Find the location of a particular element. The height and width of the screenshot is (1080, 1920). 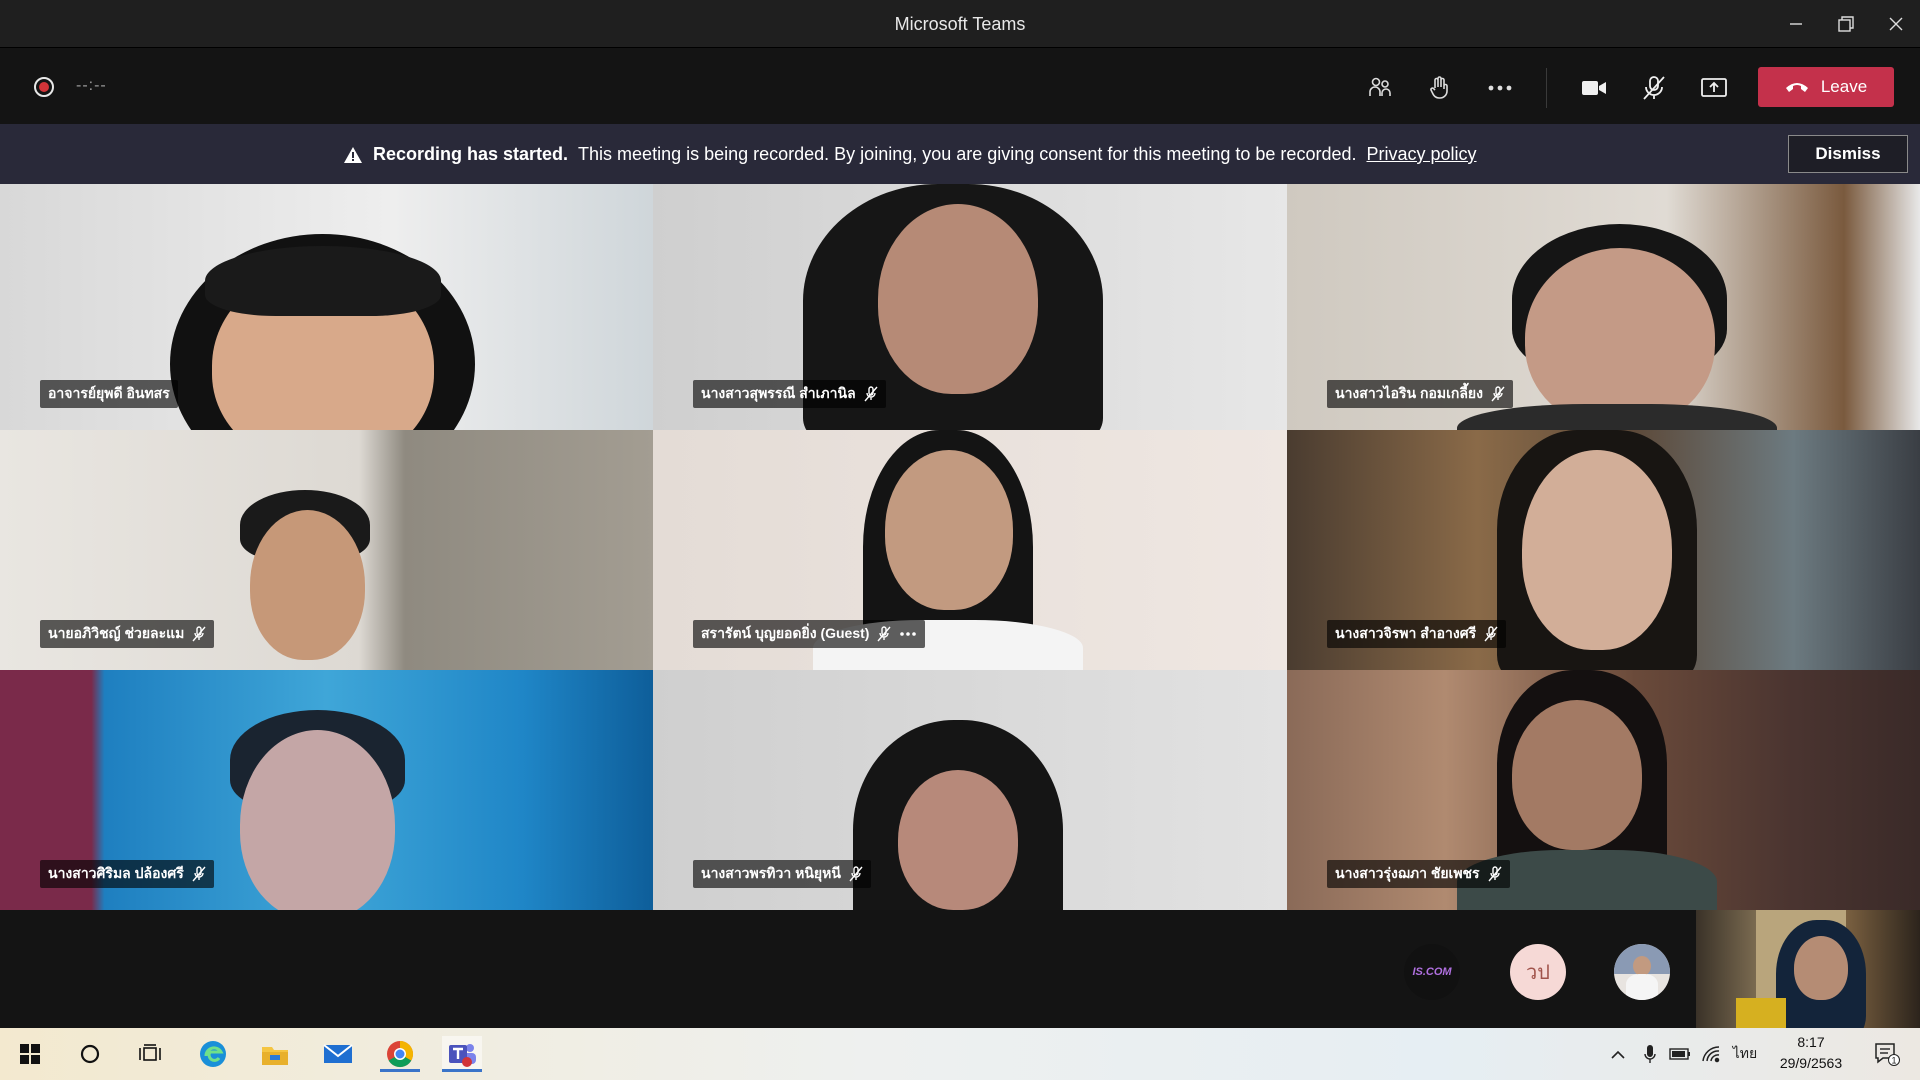

microphone-icon is located at coordinates (1650, 1054).